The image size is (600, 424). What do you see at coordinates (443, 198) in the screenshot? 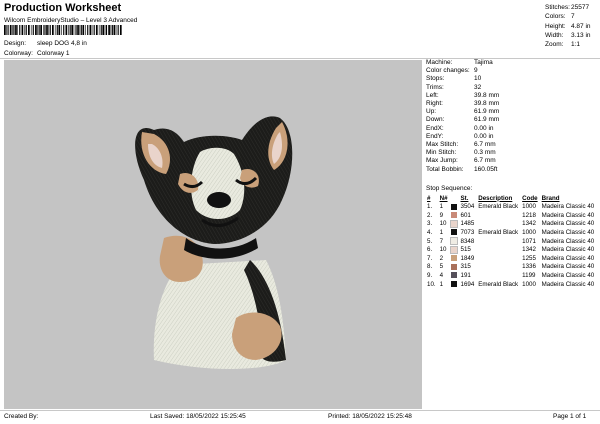
I see `col-header-n: N#` at bounding box center [443, 198].